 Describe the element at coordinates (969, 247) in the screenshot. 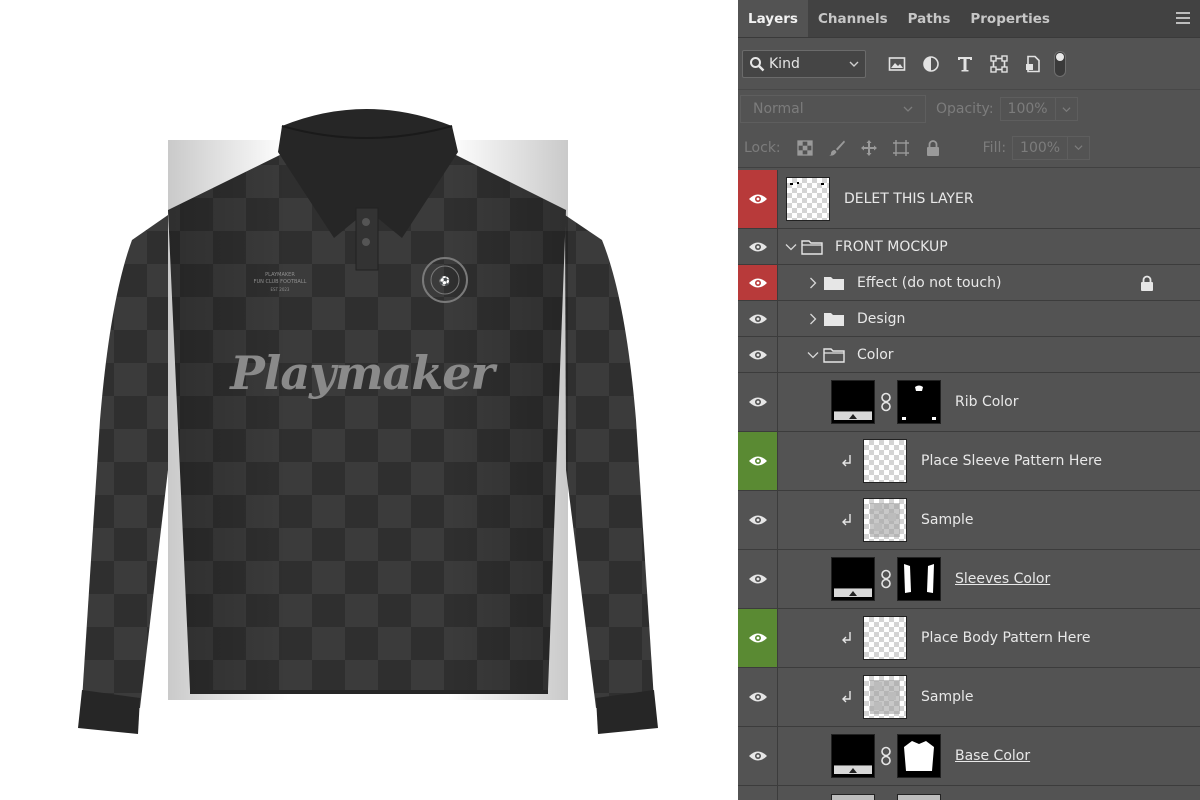

I see `layer-group-row: FRONT MOCKUP` at that location.